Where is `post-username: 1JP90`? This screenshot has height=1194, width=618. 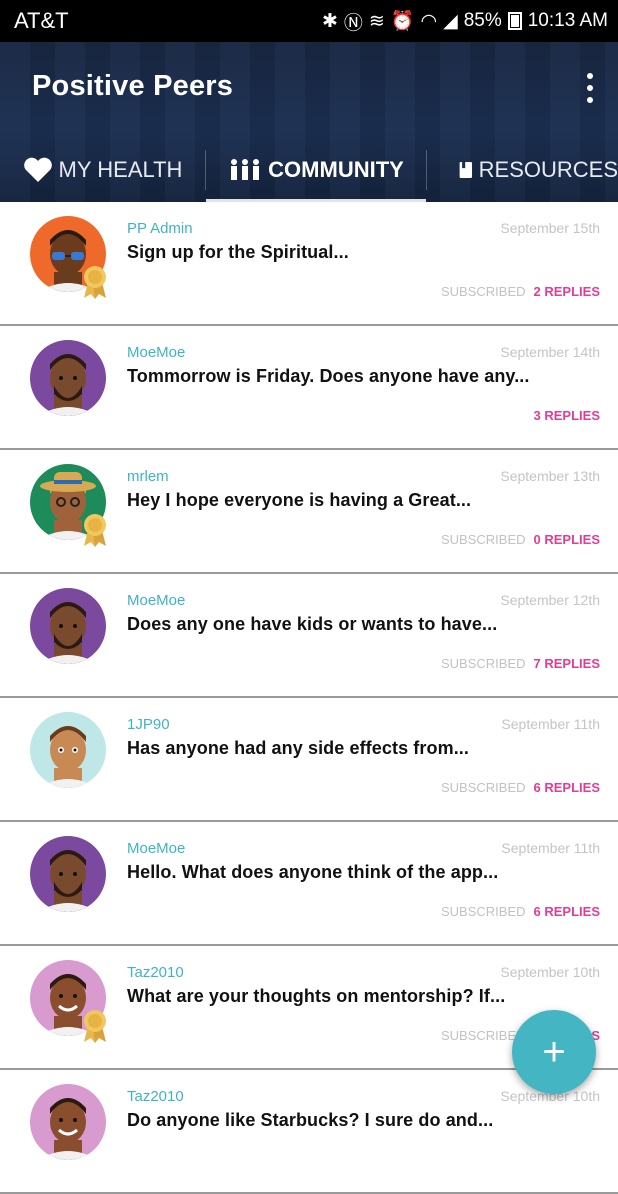 post-username: 1JP90 is located at coordinates (148, 724).